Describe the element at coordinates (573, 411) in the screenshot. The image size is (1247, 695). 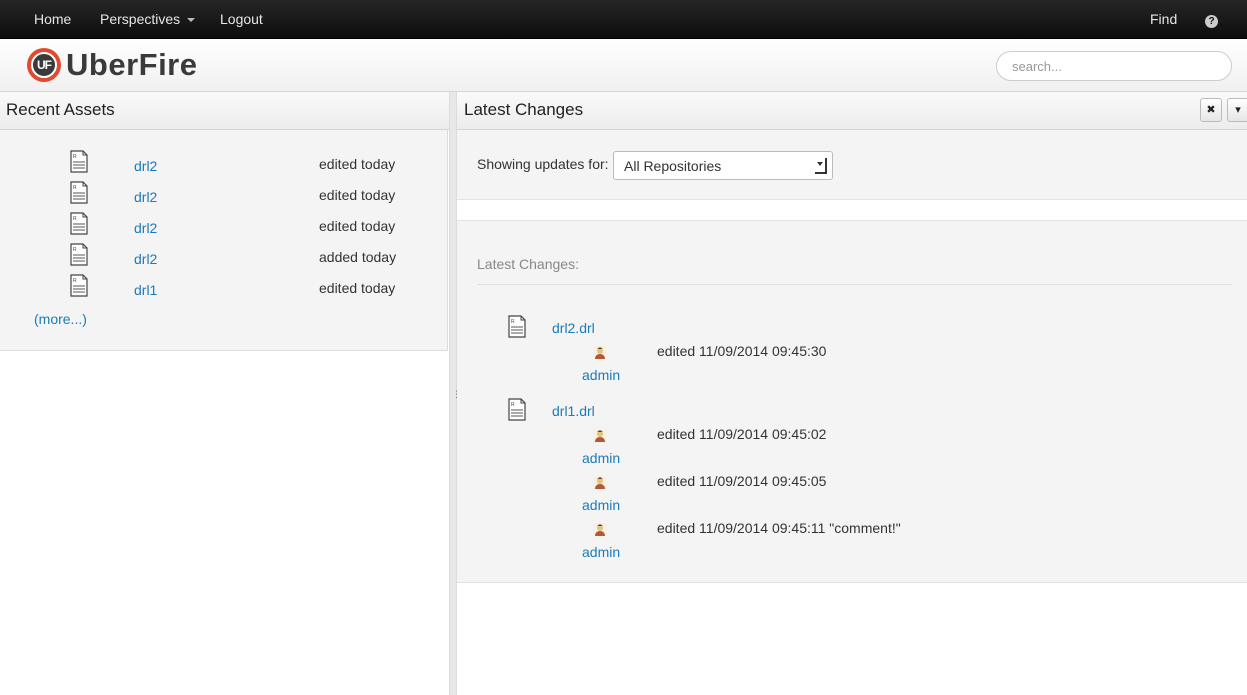
I see `file-link: drl1.drl` at that location.